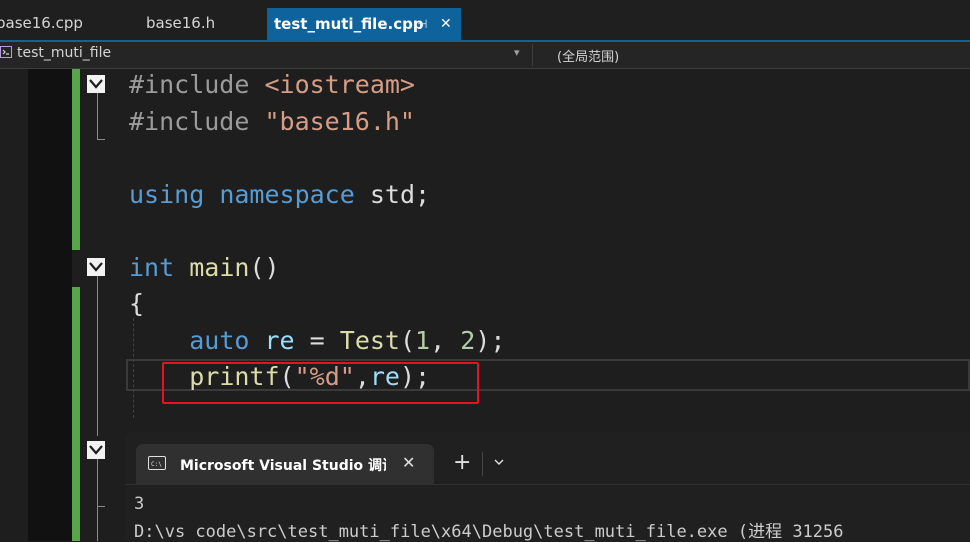  Describe the element at coordinates (180, 23) in the screenshot. I see `tab-base16-h: base16.h` at that location.